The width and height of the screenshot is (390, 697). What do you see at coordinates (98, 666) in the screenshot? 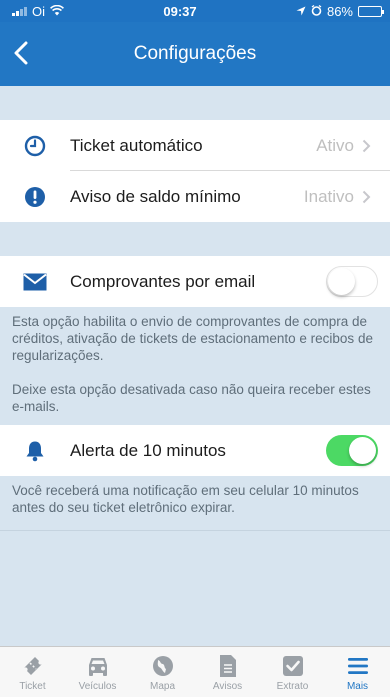
I see `car-icon` at bounding box center [98, 666].